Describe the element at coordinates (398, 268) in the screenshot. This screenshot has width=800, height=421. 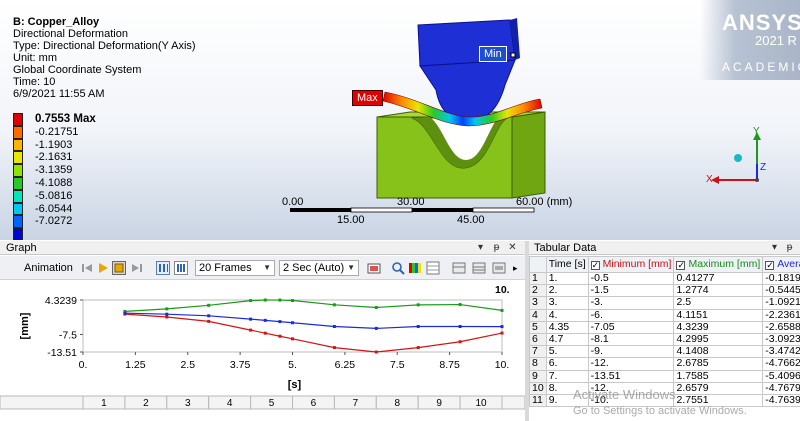
I see `zoom-fit-icon` at that location.